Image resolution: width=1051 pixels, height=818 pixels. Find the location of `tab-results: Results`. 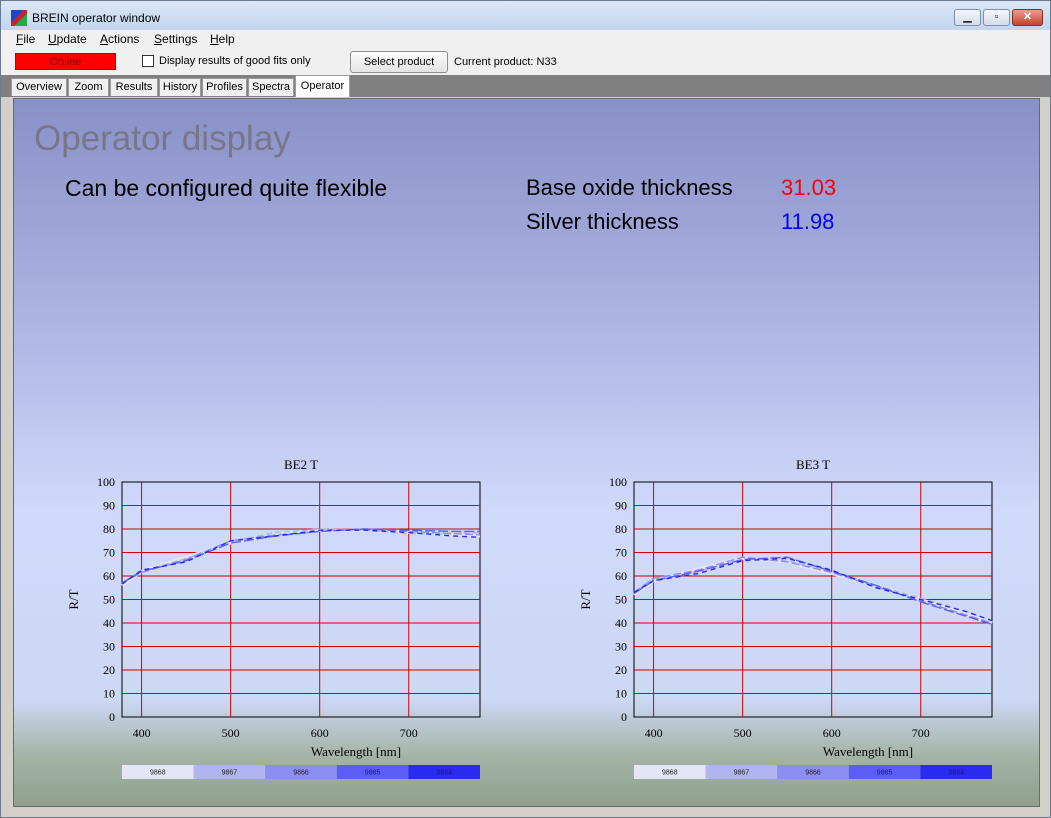

tab-results: Results is located at coordinates (134, 87).